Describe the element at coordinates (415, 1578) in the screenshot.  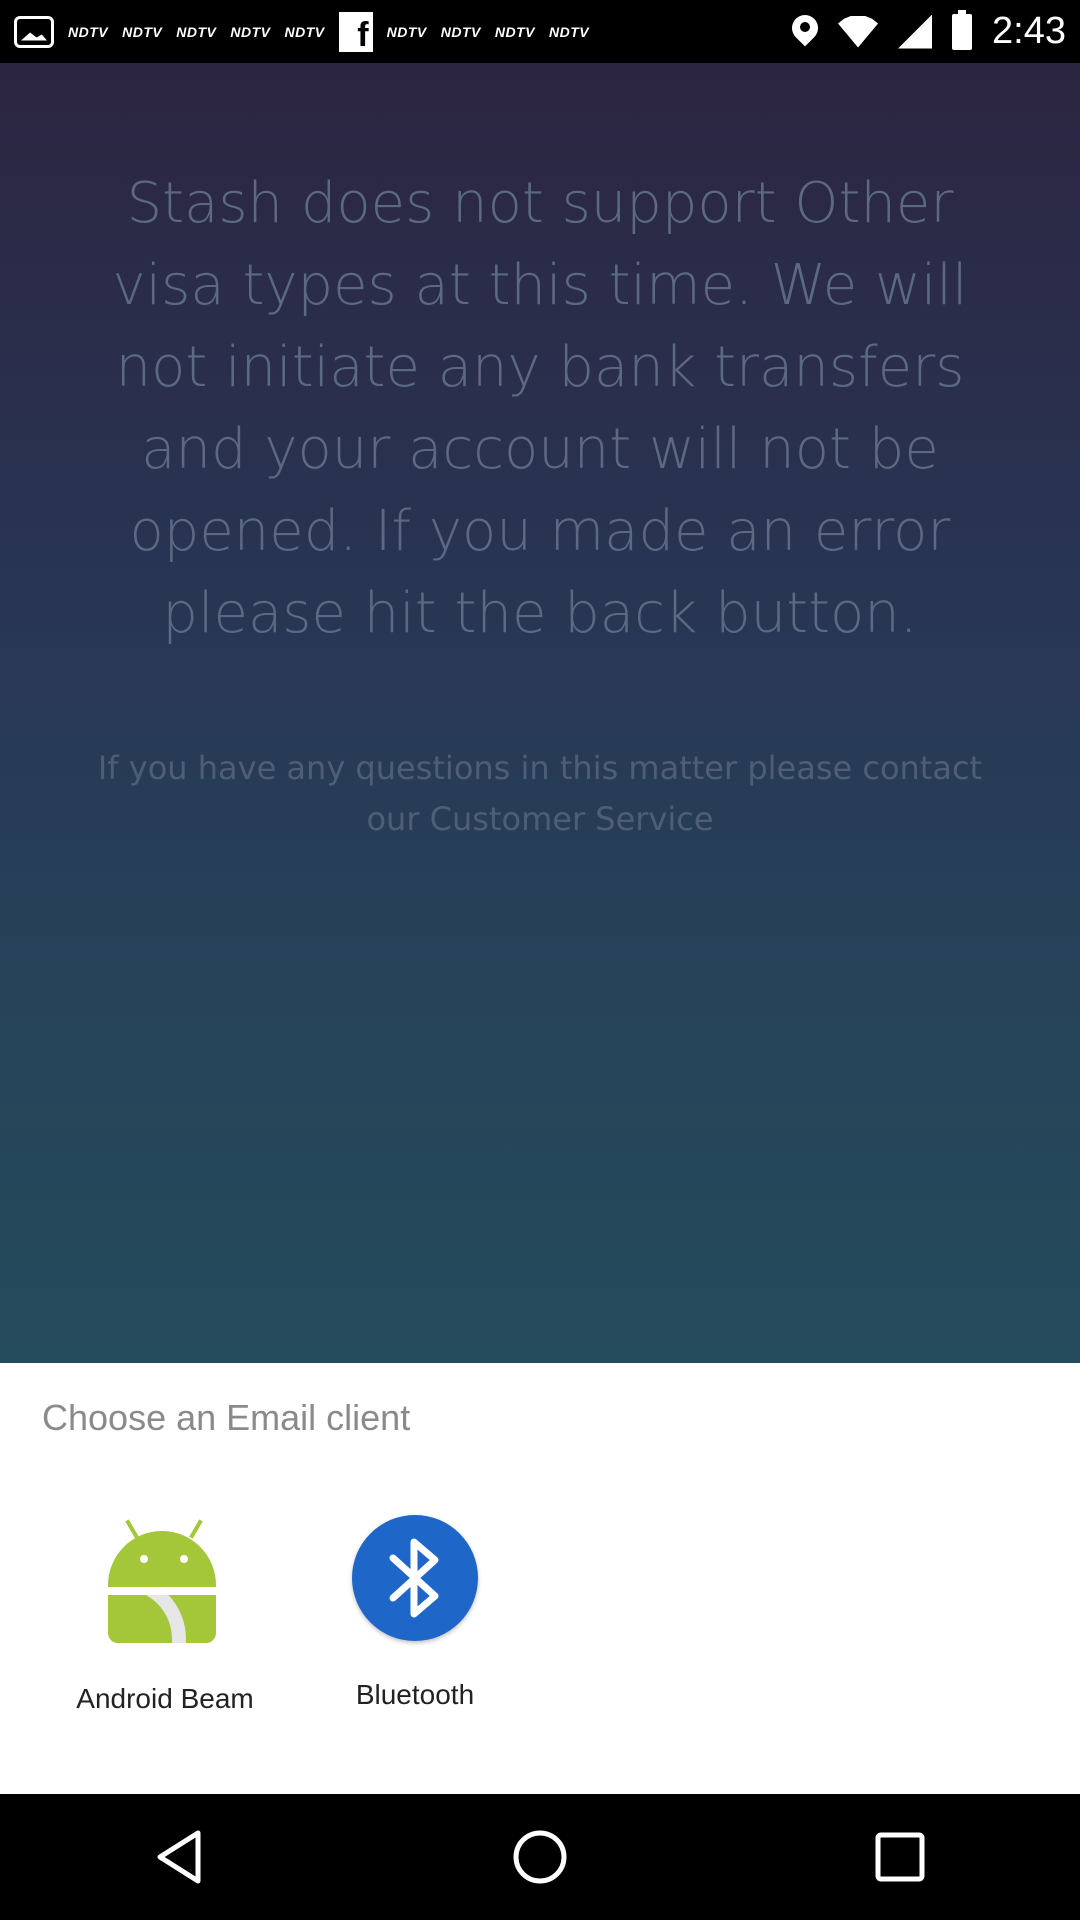
I see `bluetooth-icon` at that location.